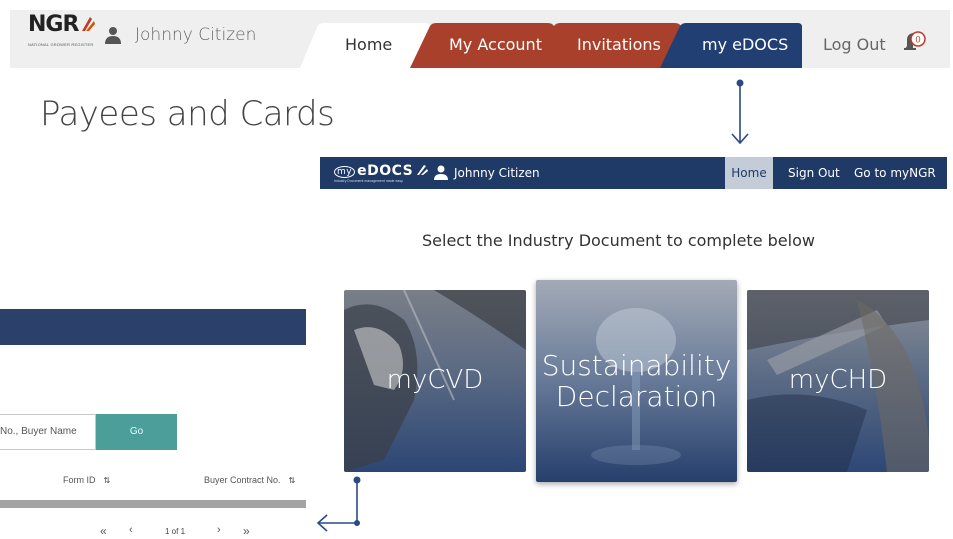  I want to click on arrow-down-to-edocs, so click(740, 114).